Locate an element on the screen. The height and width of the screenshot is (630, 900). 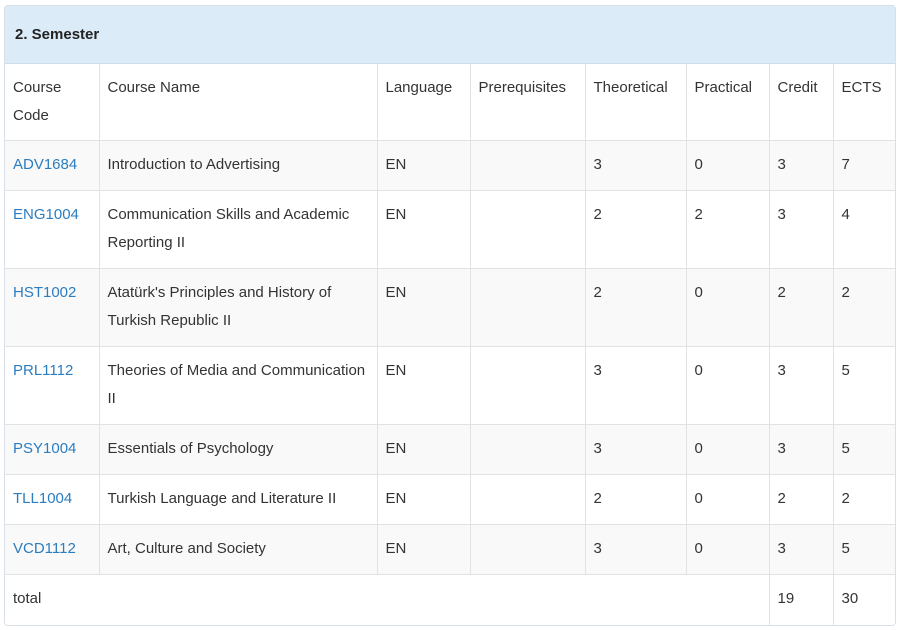
col-header-course-code: Course Code is located at coordinates (52, 102).